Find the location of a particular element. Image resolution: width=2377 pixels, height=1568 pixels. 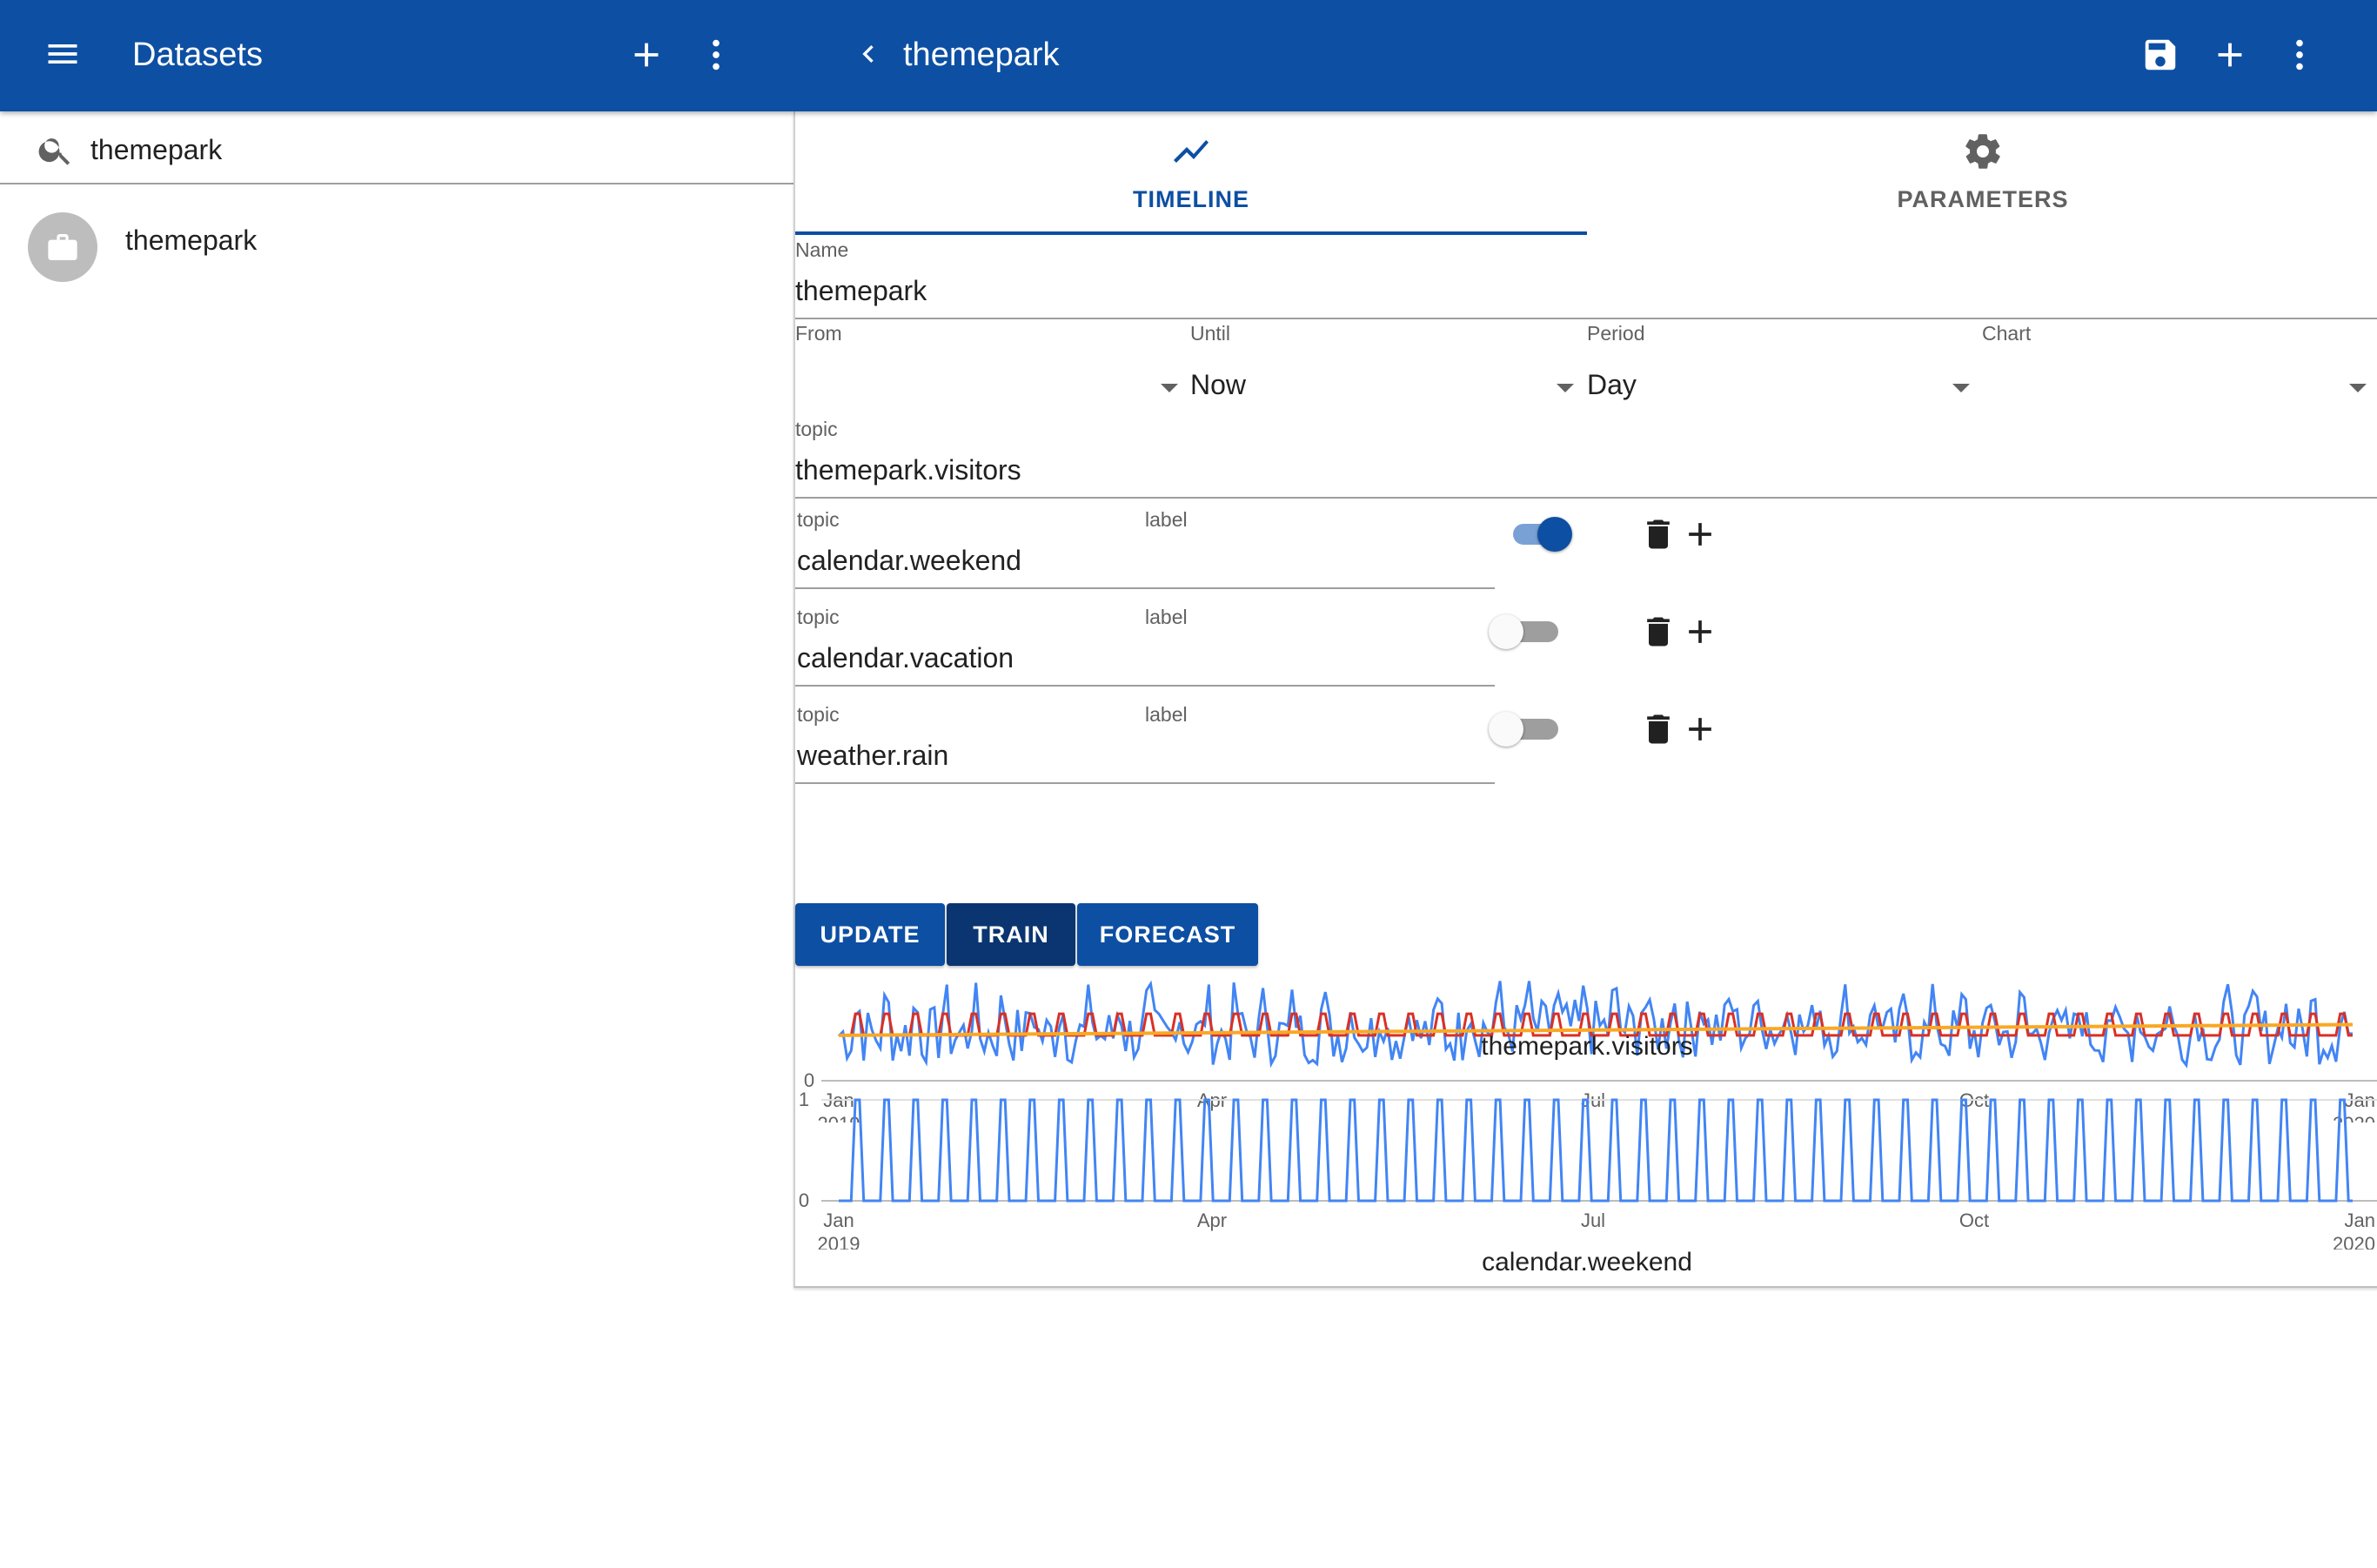

datasets-title: Datasets is located at coordinates (197, 55).